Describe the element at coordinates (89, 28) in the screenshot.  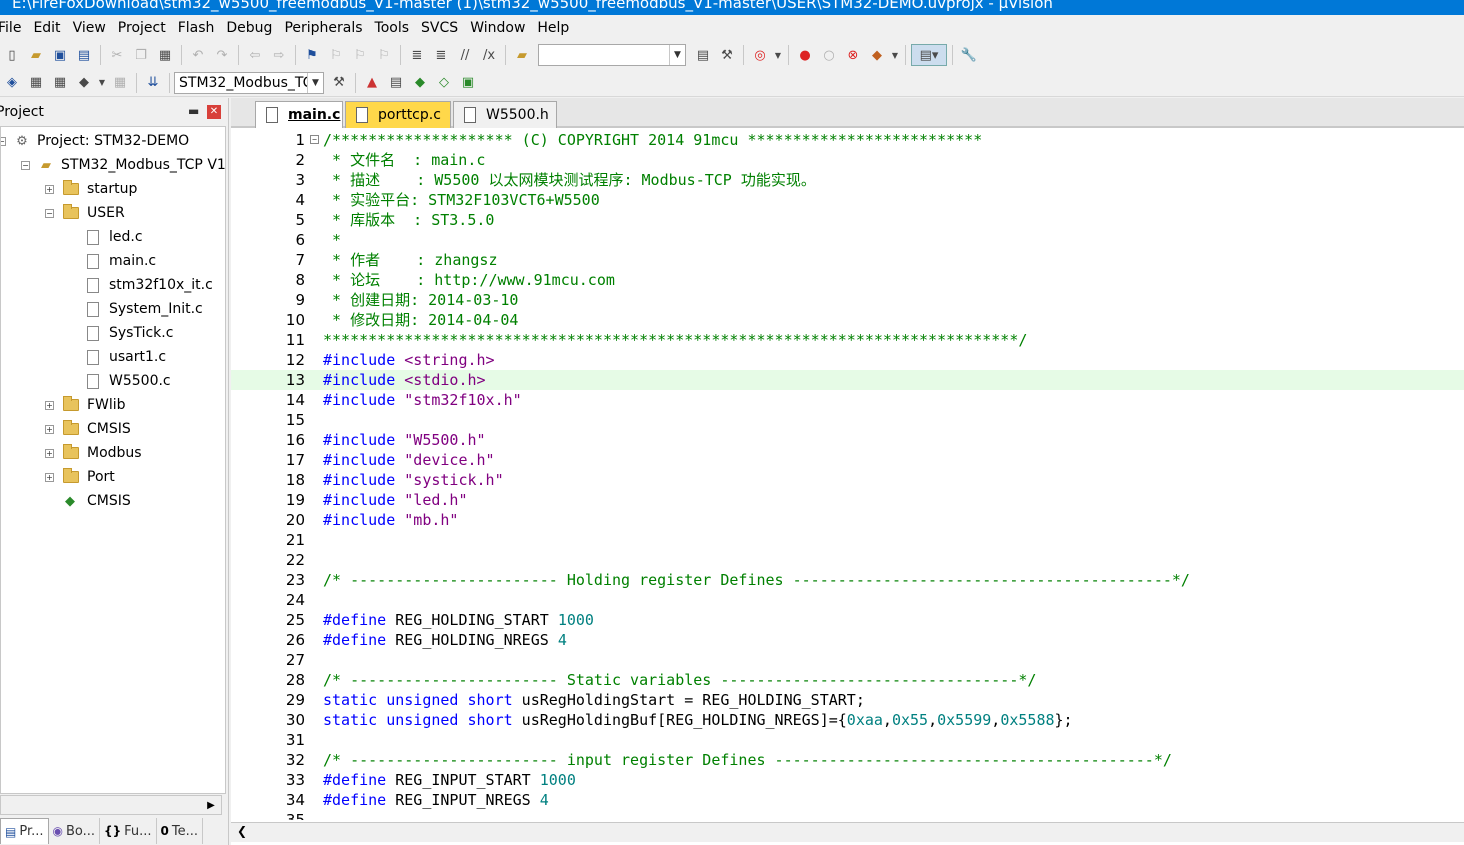
I see `menu-view: View` at that location.